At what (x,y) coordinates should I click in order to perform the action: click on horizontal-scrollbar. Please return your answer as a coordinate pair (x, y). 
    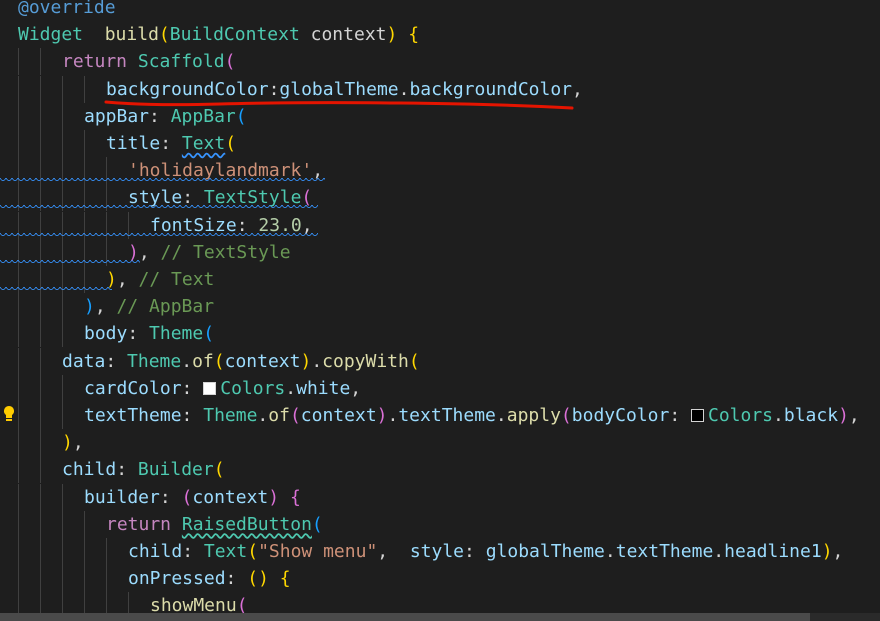
    Looking at the image, I should click on (440, 617).